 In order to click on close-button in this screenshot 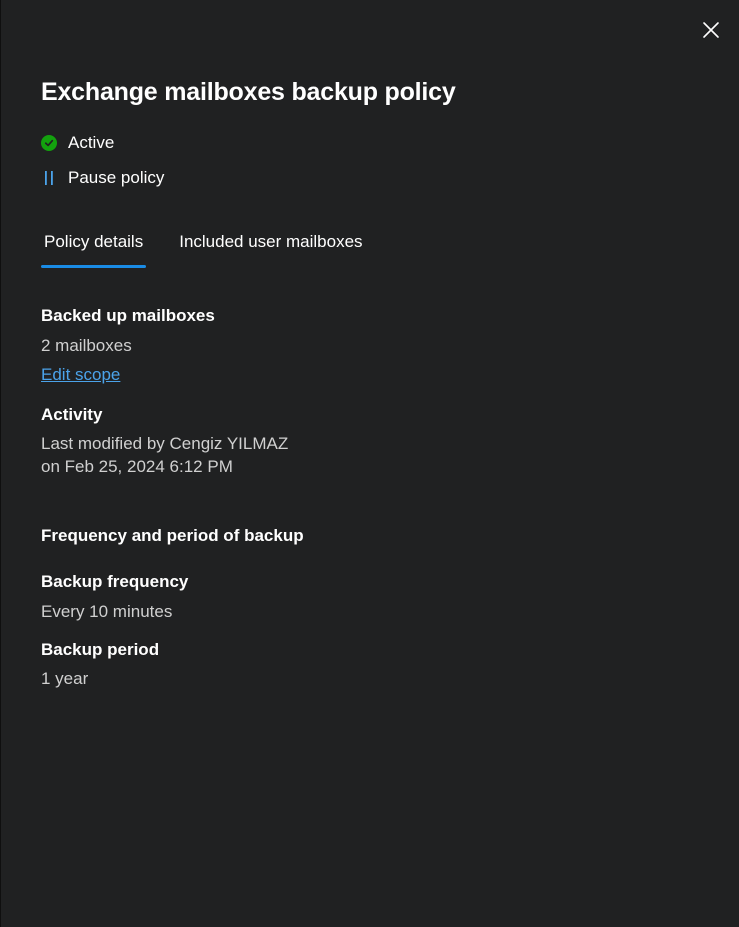, I will do `click(711, 30)`.